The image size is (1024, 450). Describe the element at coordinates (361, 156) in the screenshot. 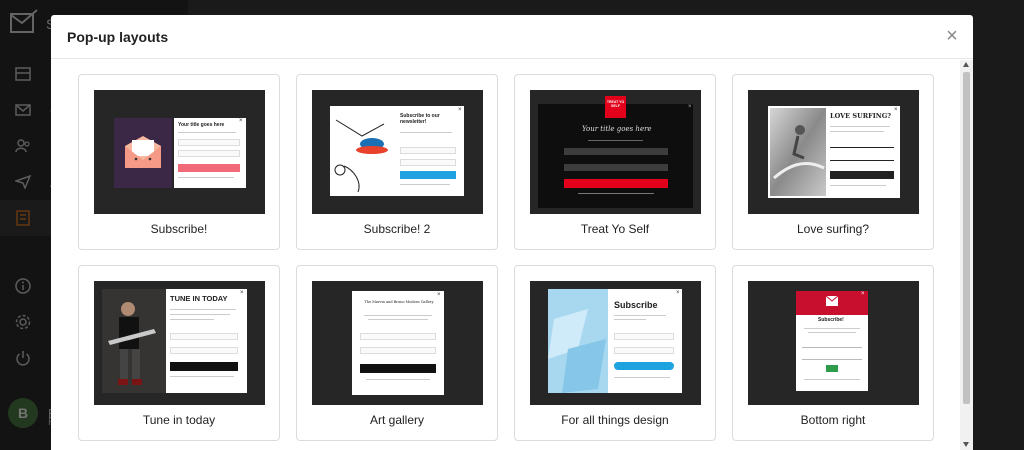

I see `cartoon-illustration-icon` at that location.